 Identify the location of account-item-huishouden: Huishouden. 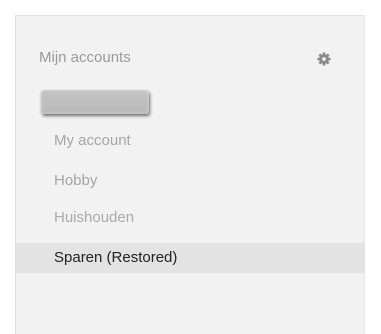
(190, 218).